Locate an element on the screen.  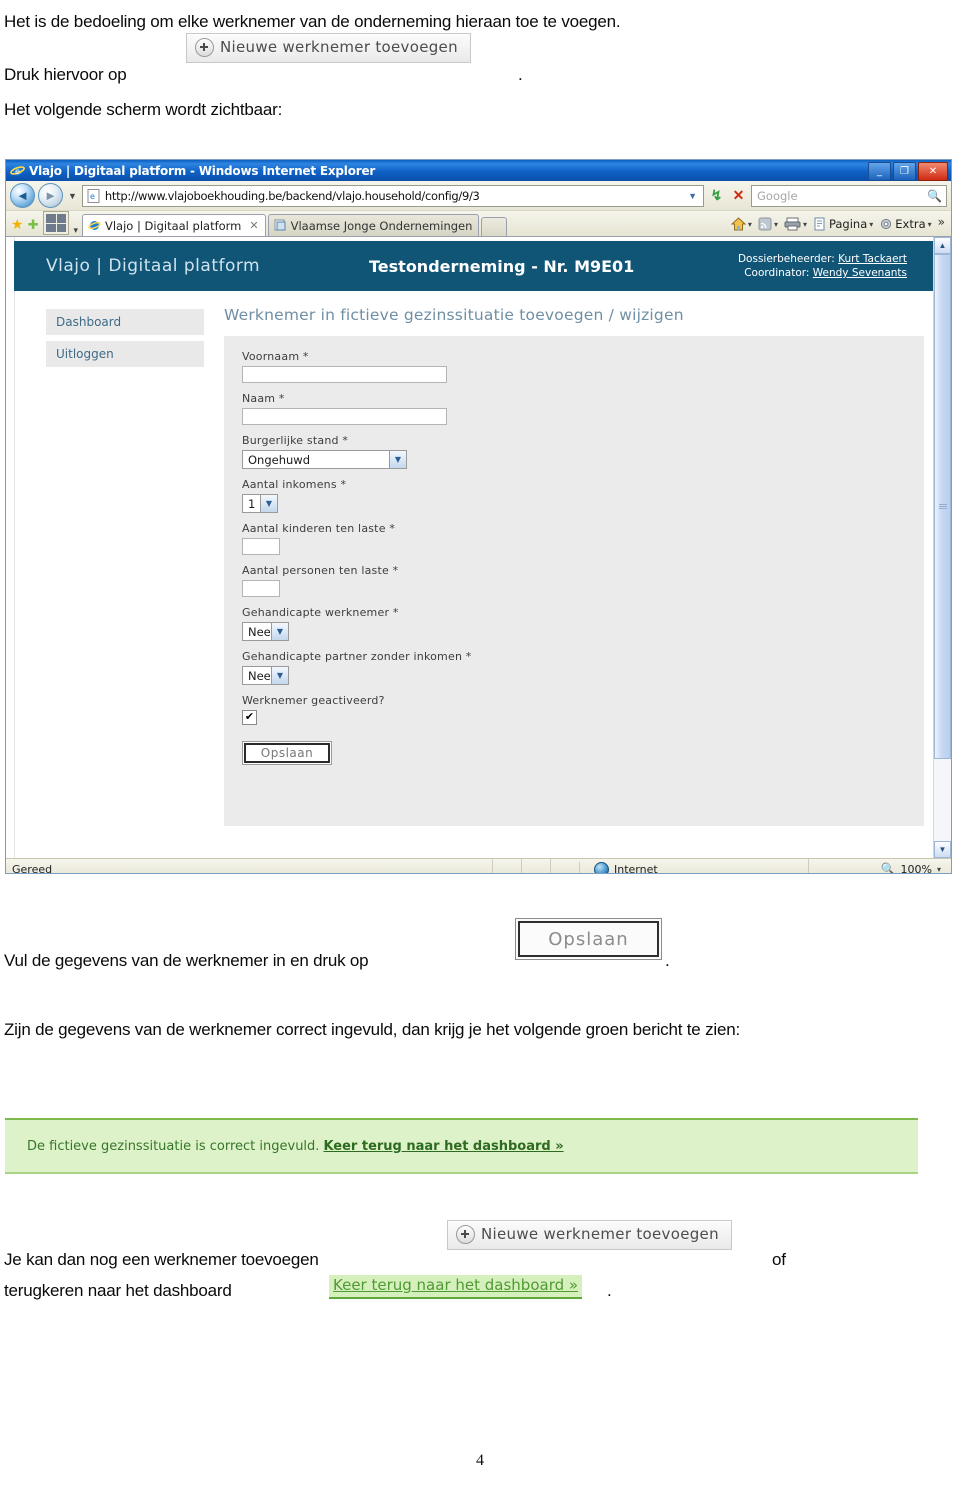
tab-close-icon: ✕ is located at coordinates (253, 225).